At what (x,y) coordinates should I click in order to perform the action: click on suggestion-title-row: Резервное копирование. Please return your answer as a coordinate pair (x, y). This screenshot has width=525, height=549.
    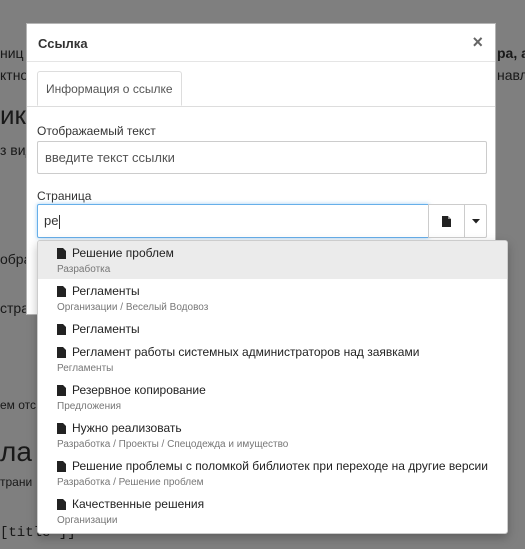
    Looking at the image, I should click on (272, 390).